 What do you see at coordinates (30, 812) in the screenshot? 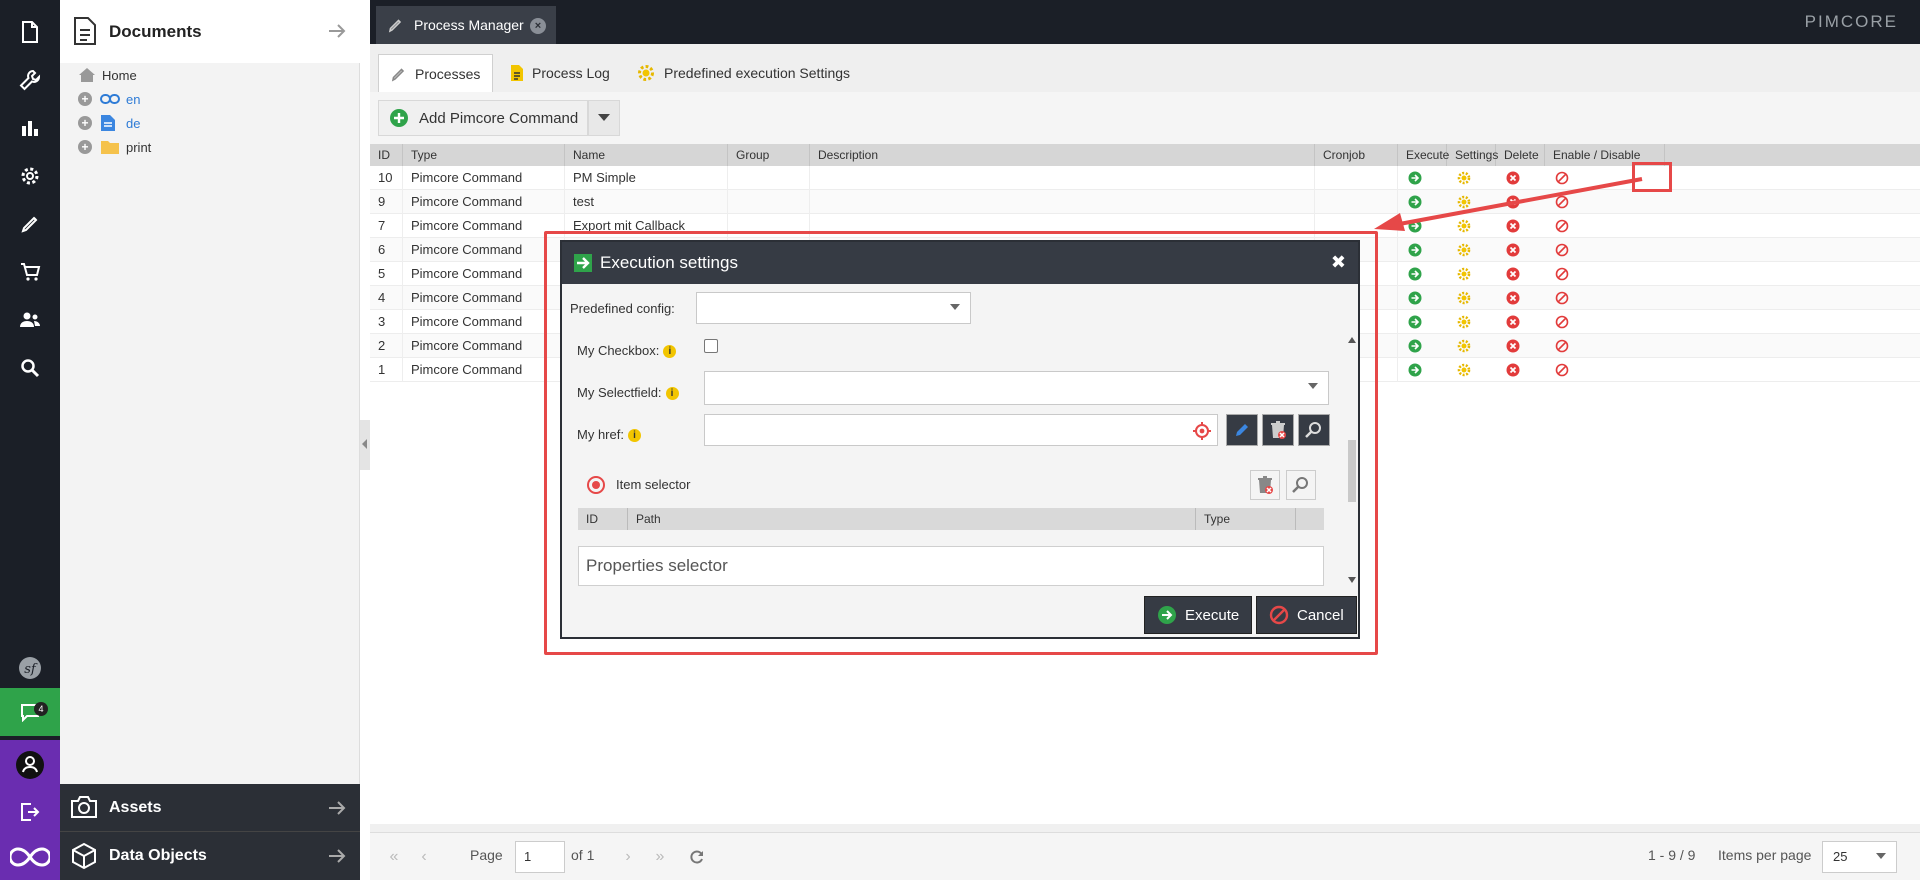
I see `logout-nav-button` at bounding box center [30, 812].